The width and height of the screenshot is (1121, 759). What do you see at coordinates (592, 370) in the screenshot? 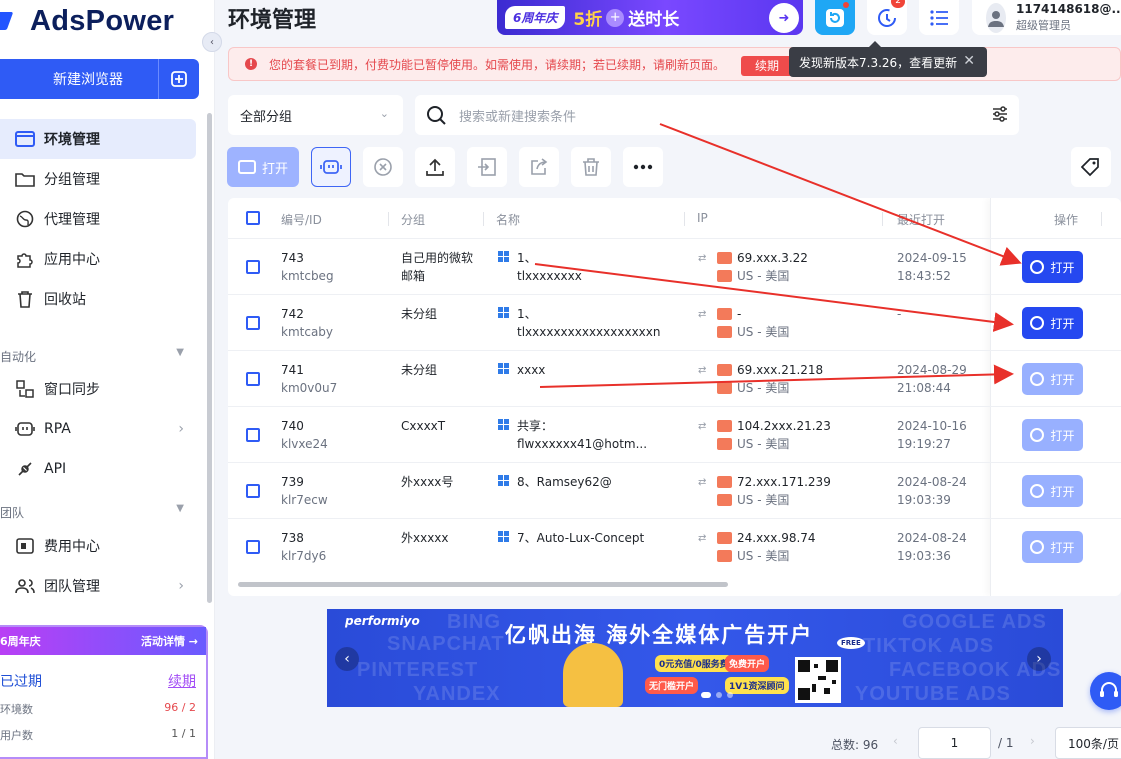
I see `profile-name-cell: xxxx` at bounding box center [592, 370].